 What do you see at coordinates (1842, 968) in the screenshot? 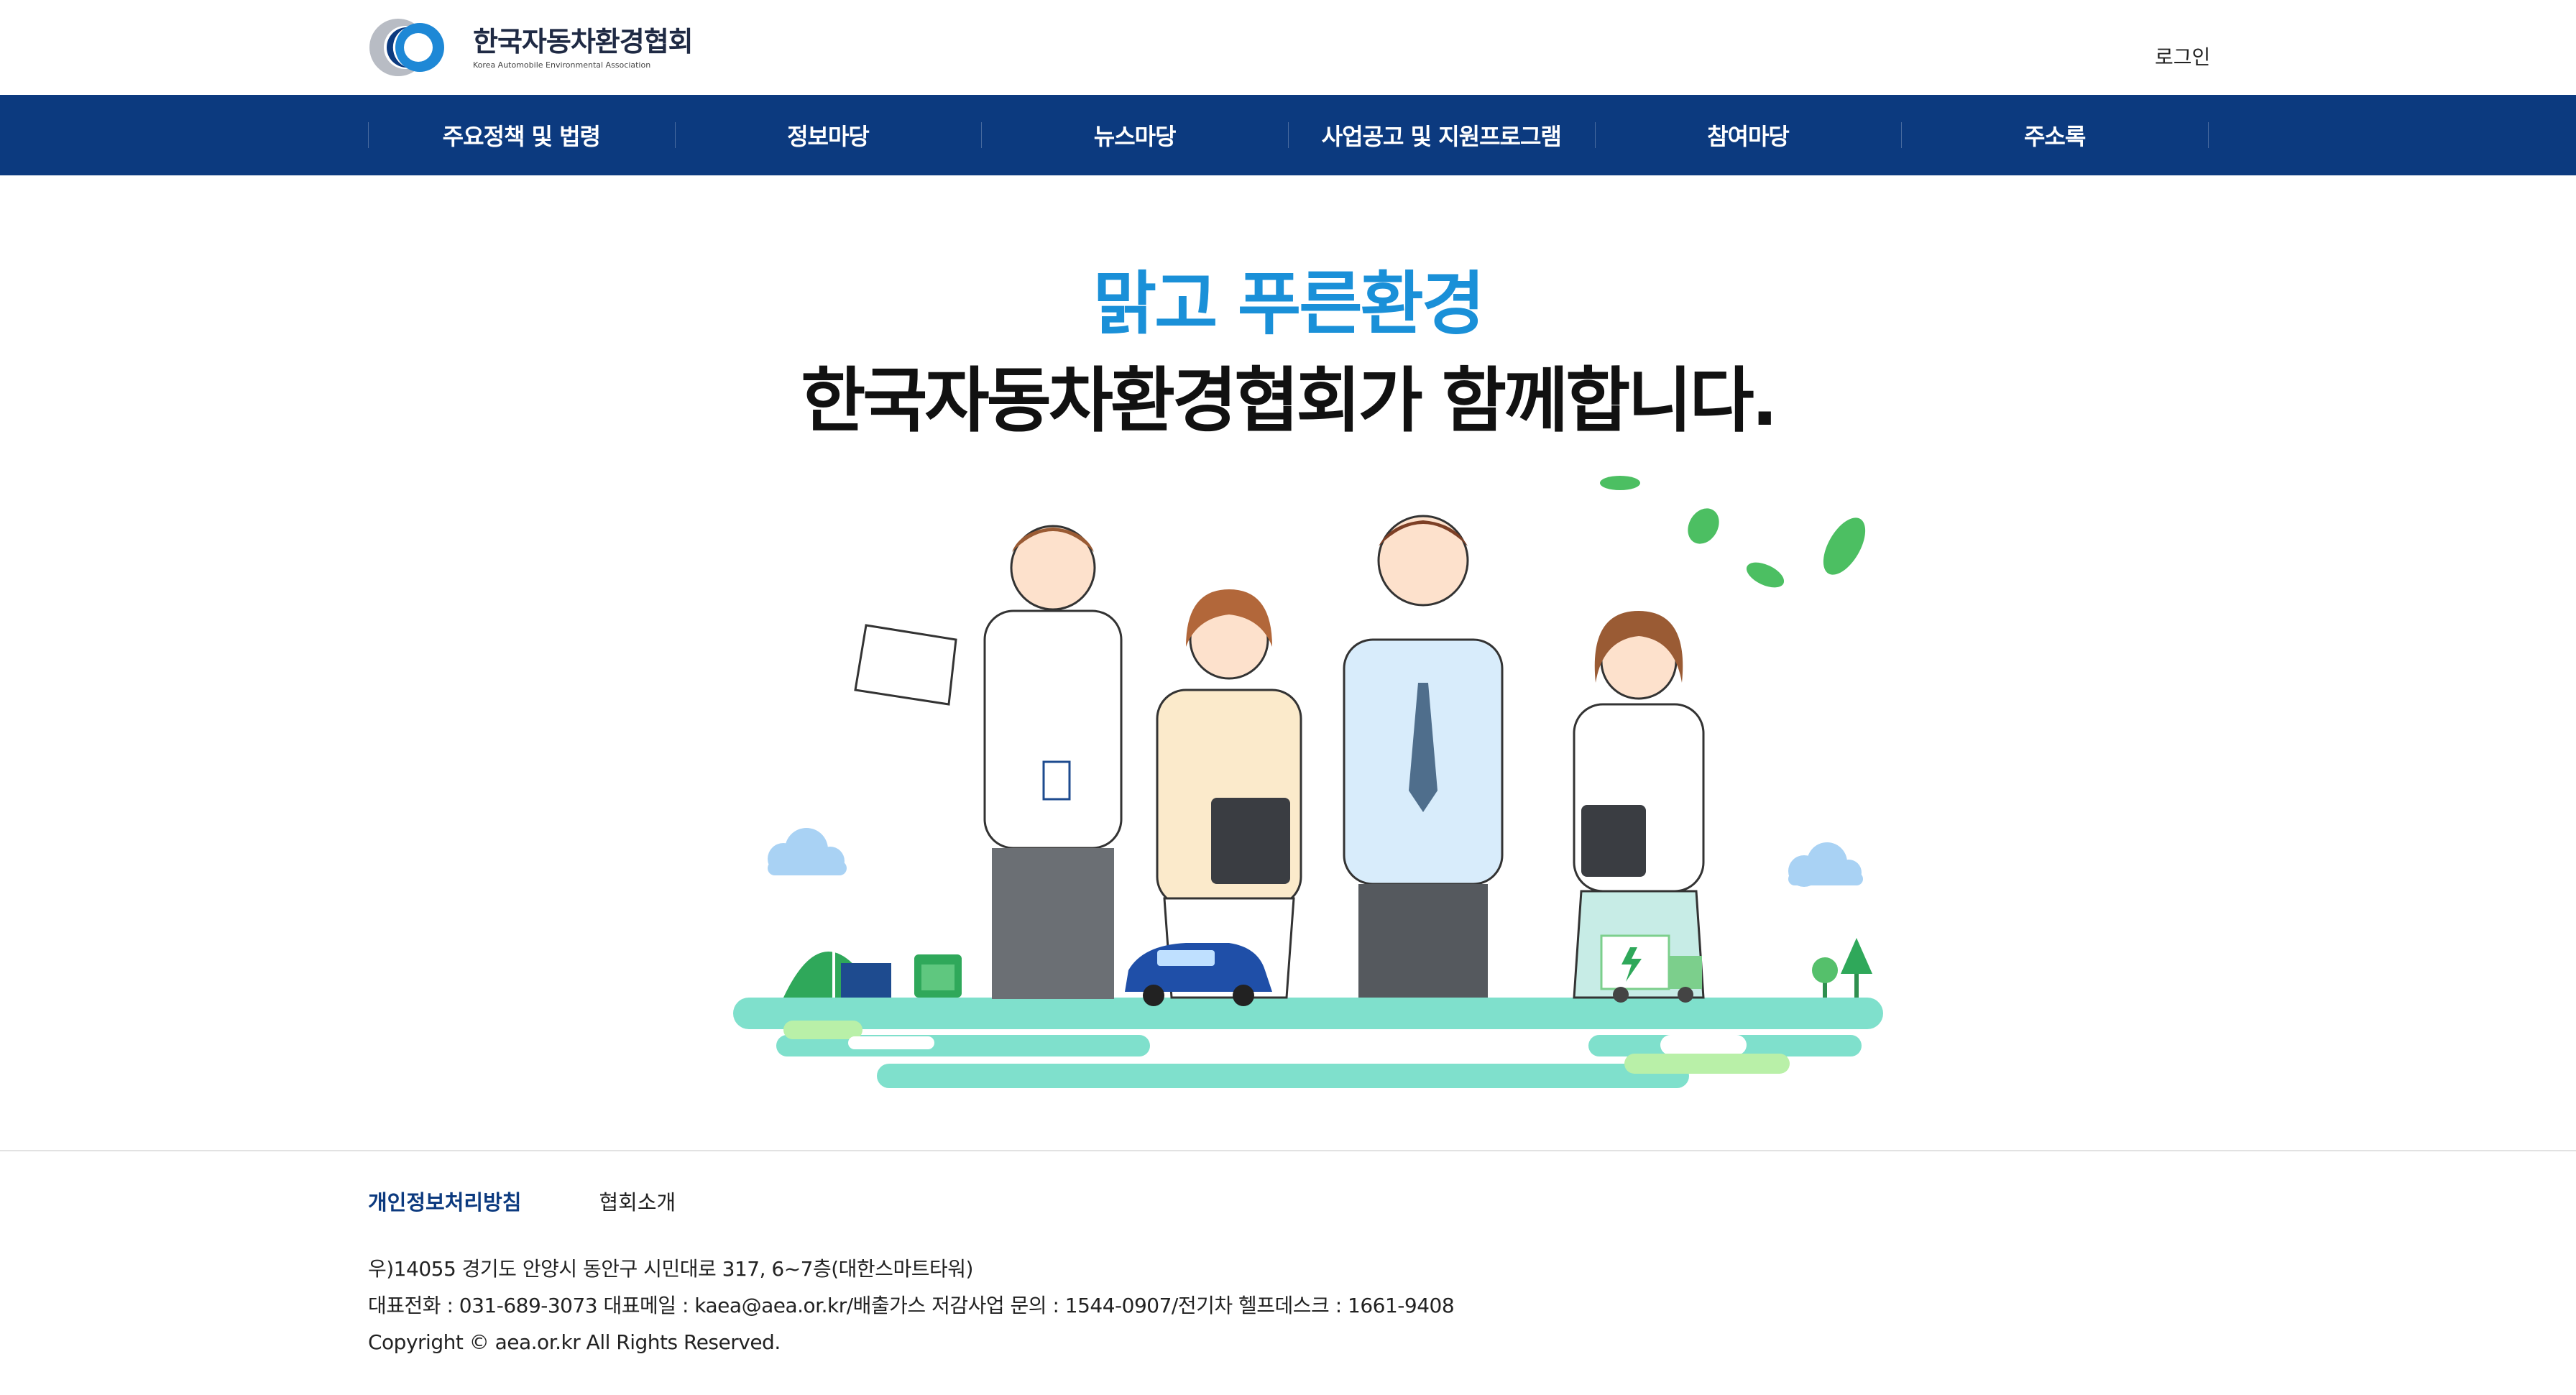
I see `trees-icon` at bounding box center [1842, 968].